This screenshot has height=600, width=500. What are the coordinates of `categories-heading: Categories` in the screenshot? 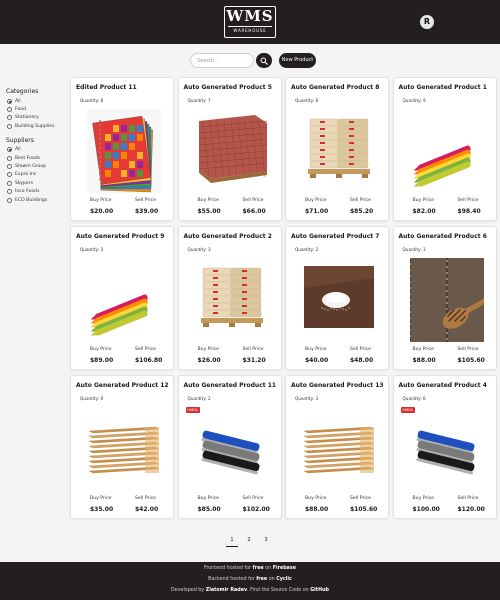 It's located at (22, 91).